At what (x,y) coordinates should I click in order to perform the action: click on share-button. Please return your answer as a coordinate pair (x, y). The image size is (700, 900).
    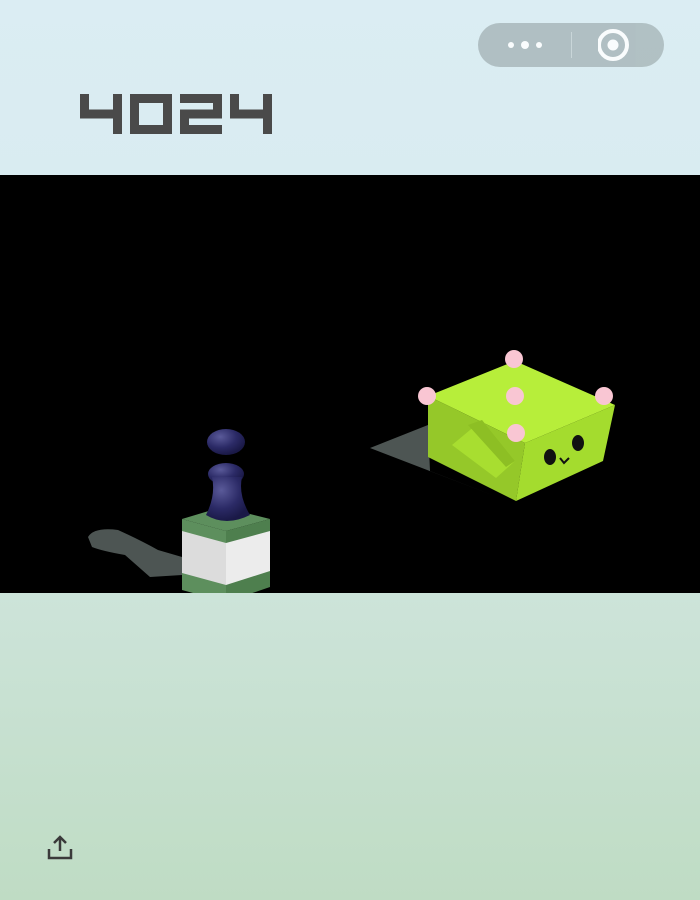
    Looking at the image, I should click on (60, 848).